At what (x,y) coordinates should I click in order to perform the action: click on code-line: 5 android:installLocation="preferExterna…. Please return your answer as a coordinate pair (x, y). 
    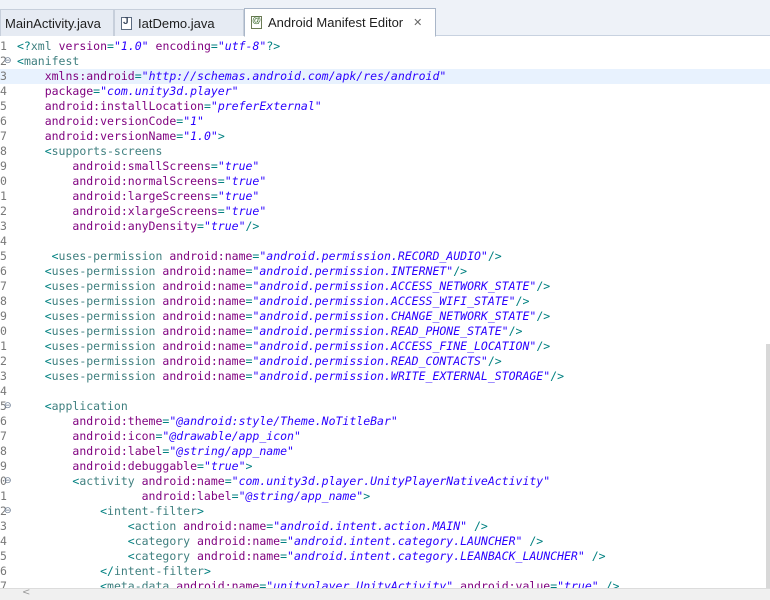
    Looking at the image, I should click on (385, 106).